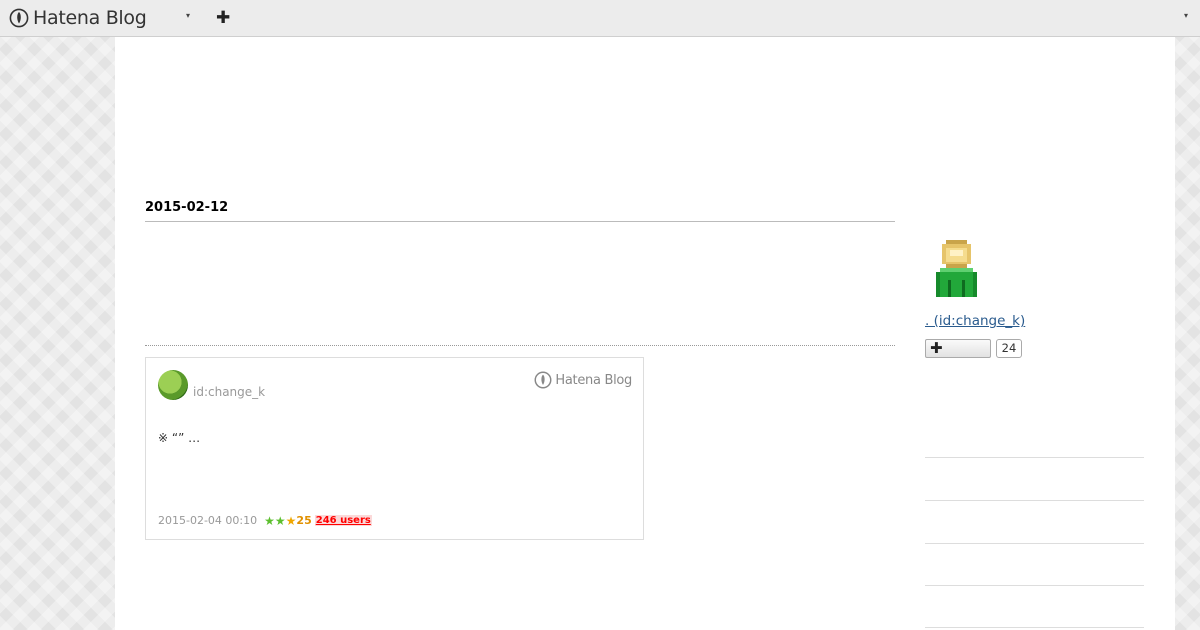  What do you see at coordinates (520, 345) in the screenshot?
I see `entry-divider` at bounding box center [520, 345].